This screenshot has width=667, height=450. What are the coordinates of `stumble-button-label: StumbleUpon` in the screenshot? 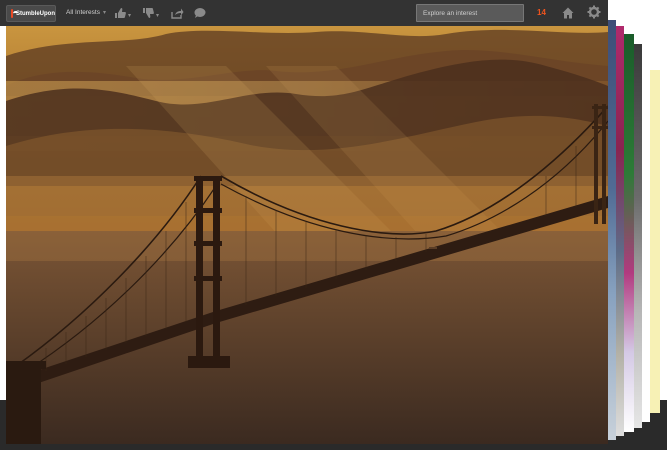 It's located at (35, 13).